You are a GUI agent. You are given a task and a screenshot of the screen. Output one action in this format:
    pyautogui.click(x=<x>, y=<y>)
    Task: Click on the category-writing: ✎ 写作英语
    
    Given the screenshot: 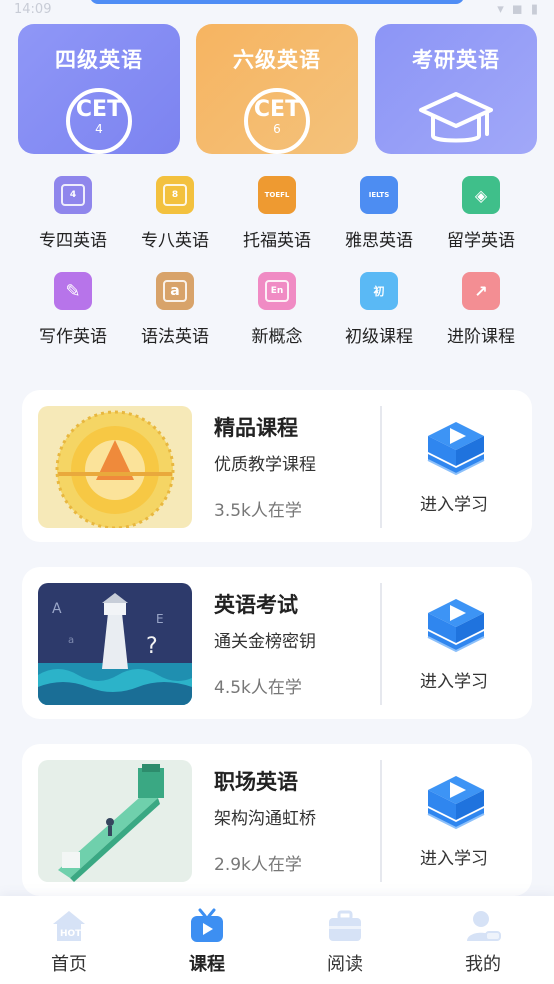 What is the action you would take?
    pyautogui.click(x=73, y=310)
    